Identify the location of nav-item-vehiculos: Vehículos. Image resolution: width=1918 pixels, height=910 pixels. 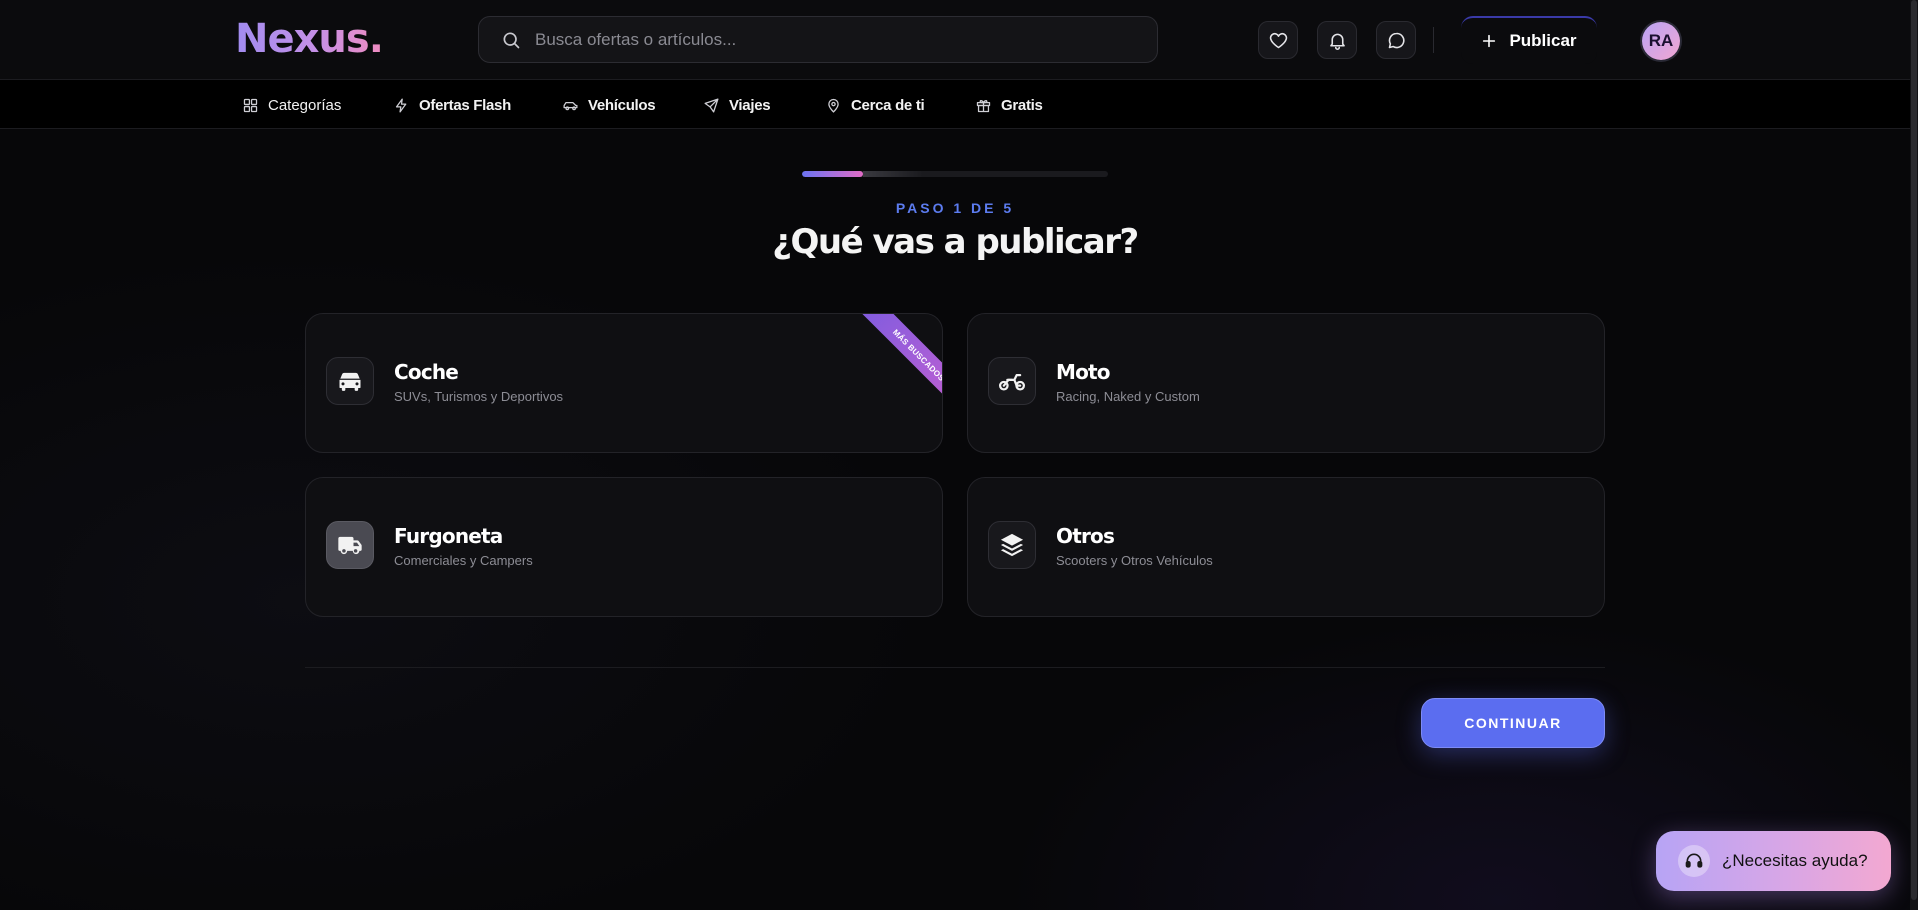
(609, 105).